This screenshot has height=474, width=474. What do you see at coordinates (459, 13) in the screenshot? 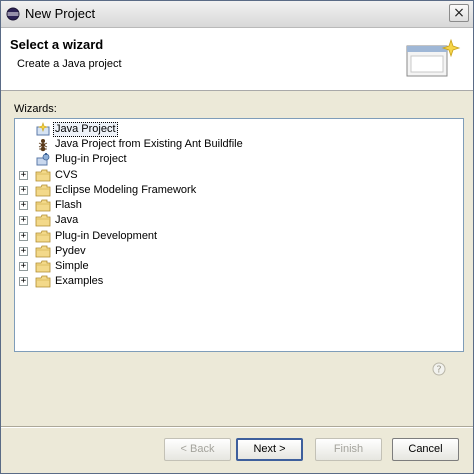
I see `close-button: ×` at bounding box center [459, 13].